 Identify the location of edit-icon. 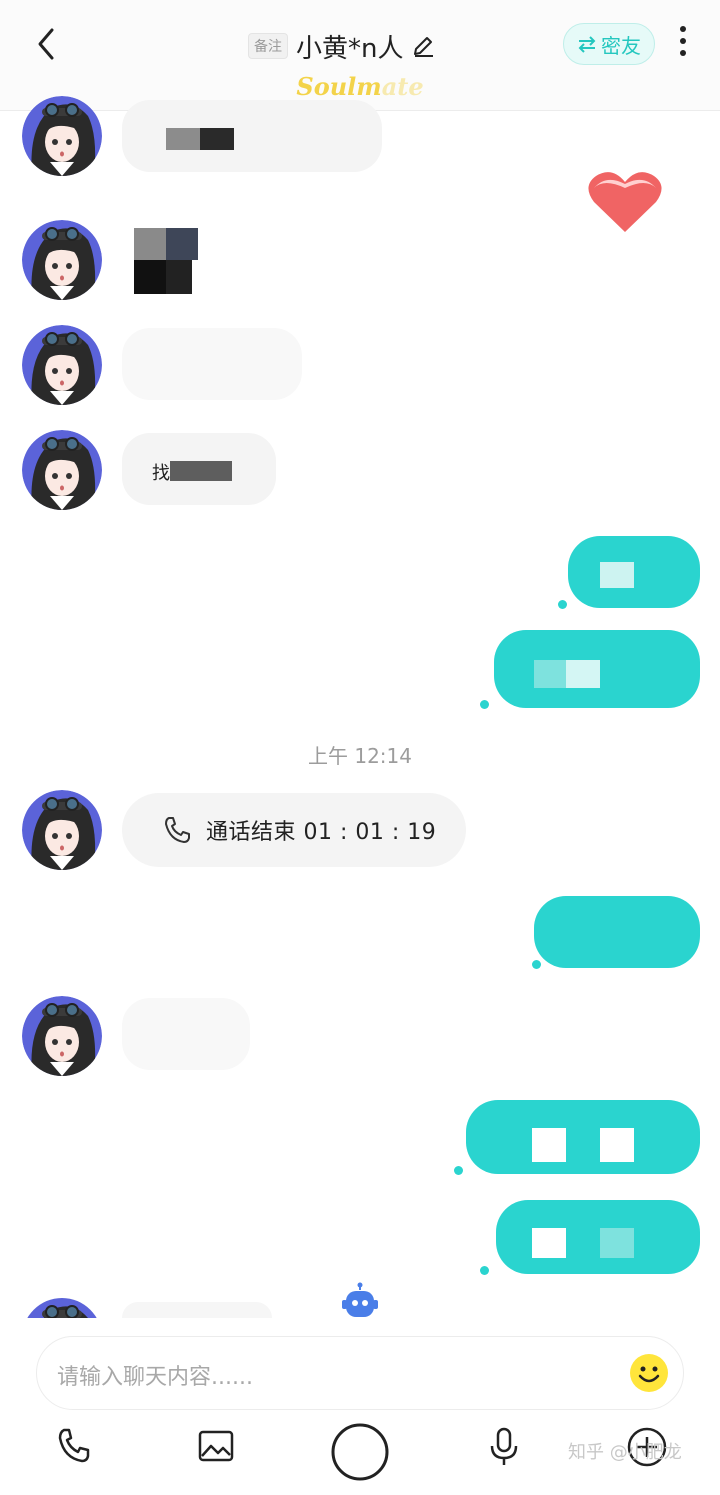
(423, 46).